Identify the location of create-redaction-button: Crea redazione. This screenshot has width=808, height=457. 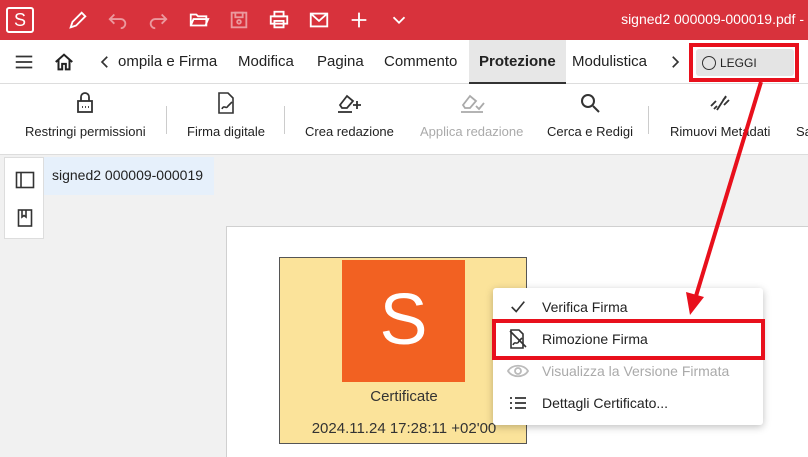
(349, 119).